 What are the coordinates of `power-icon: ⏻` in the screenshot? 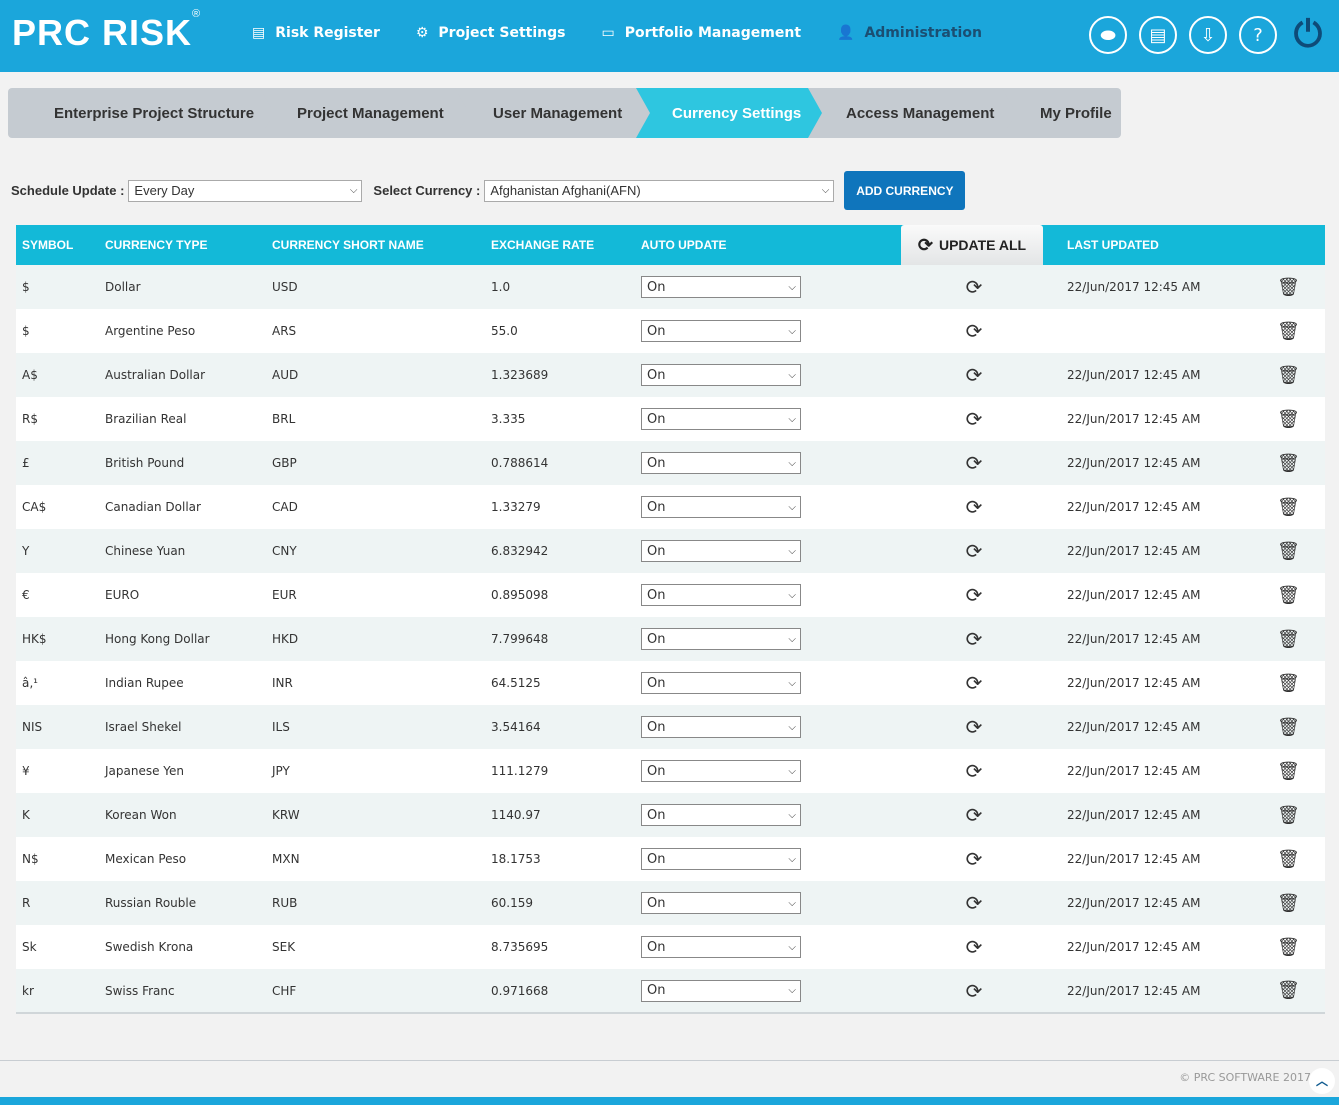 It's located at (1308, 34).